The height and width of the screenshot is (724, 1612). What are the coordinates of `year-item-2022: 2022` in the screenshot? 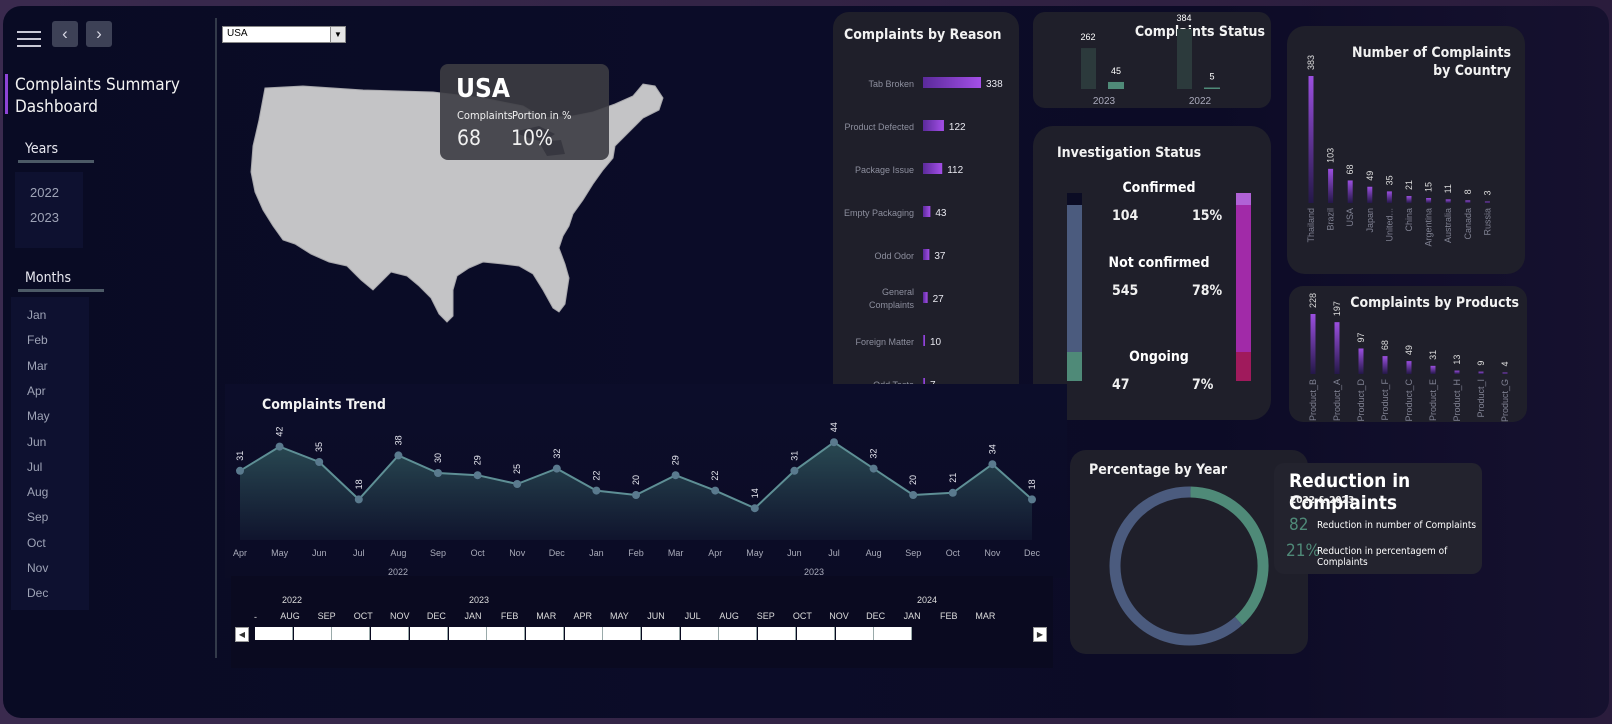 It's located at (44, 192).